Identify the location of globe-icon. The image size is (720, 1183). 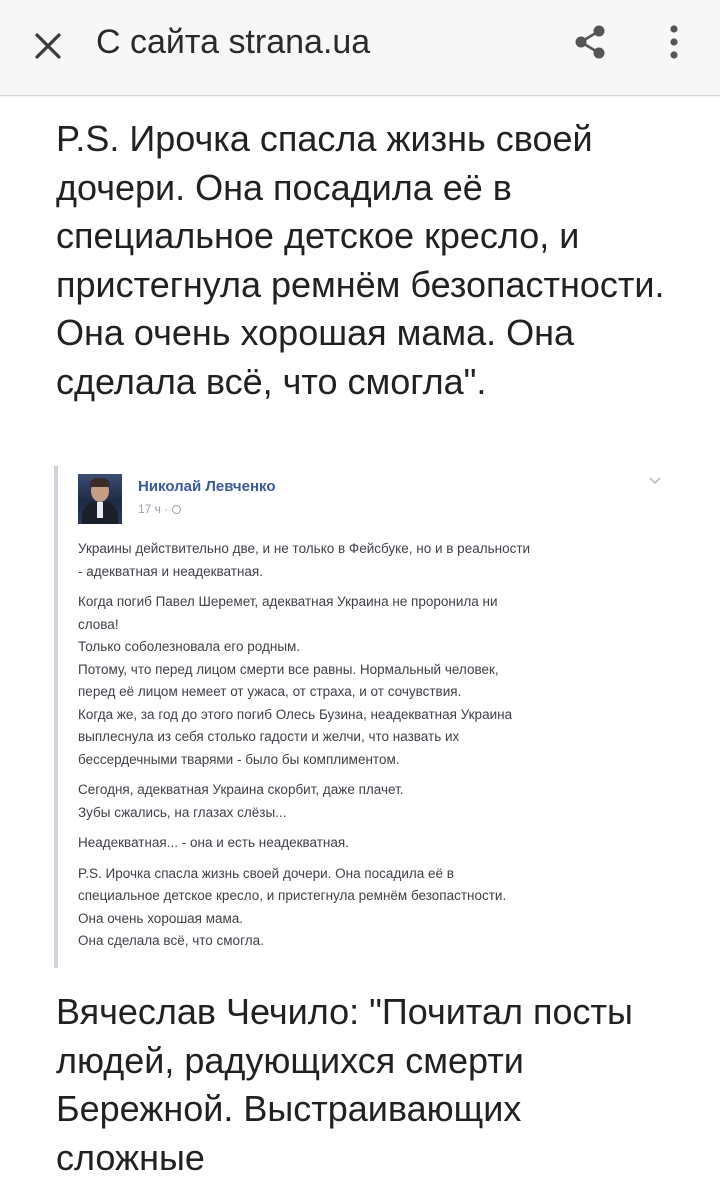
(177, 509).